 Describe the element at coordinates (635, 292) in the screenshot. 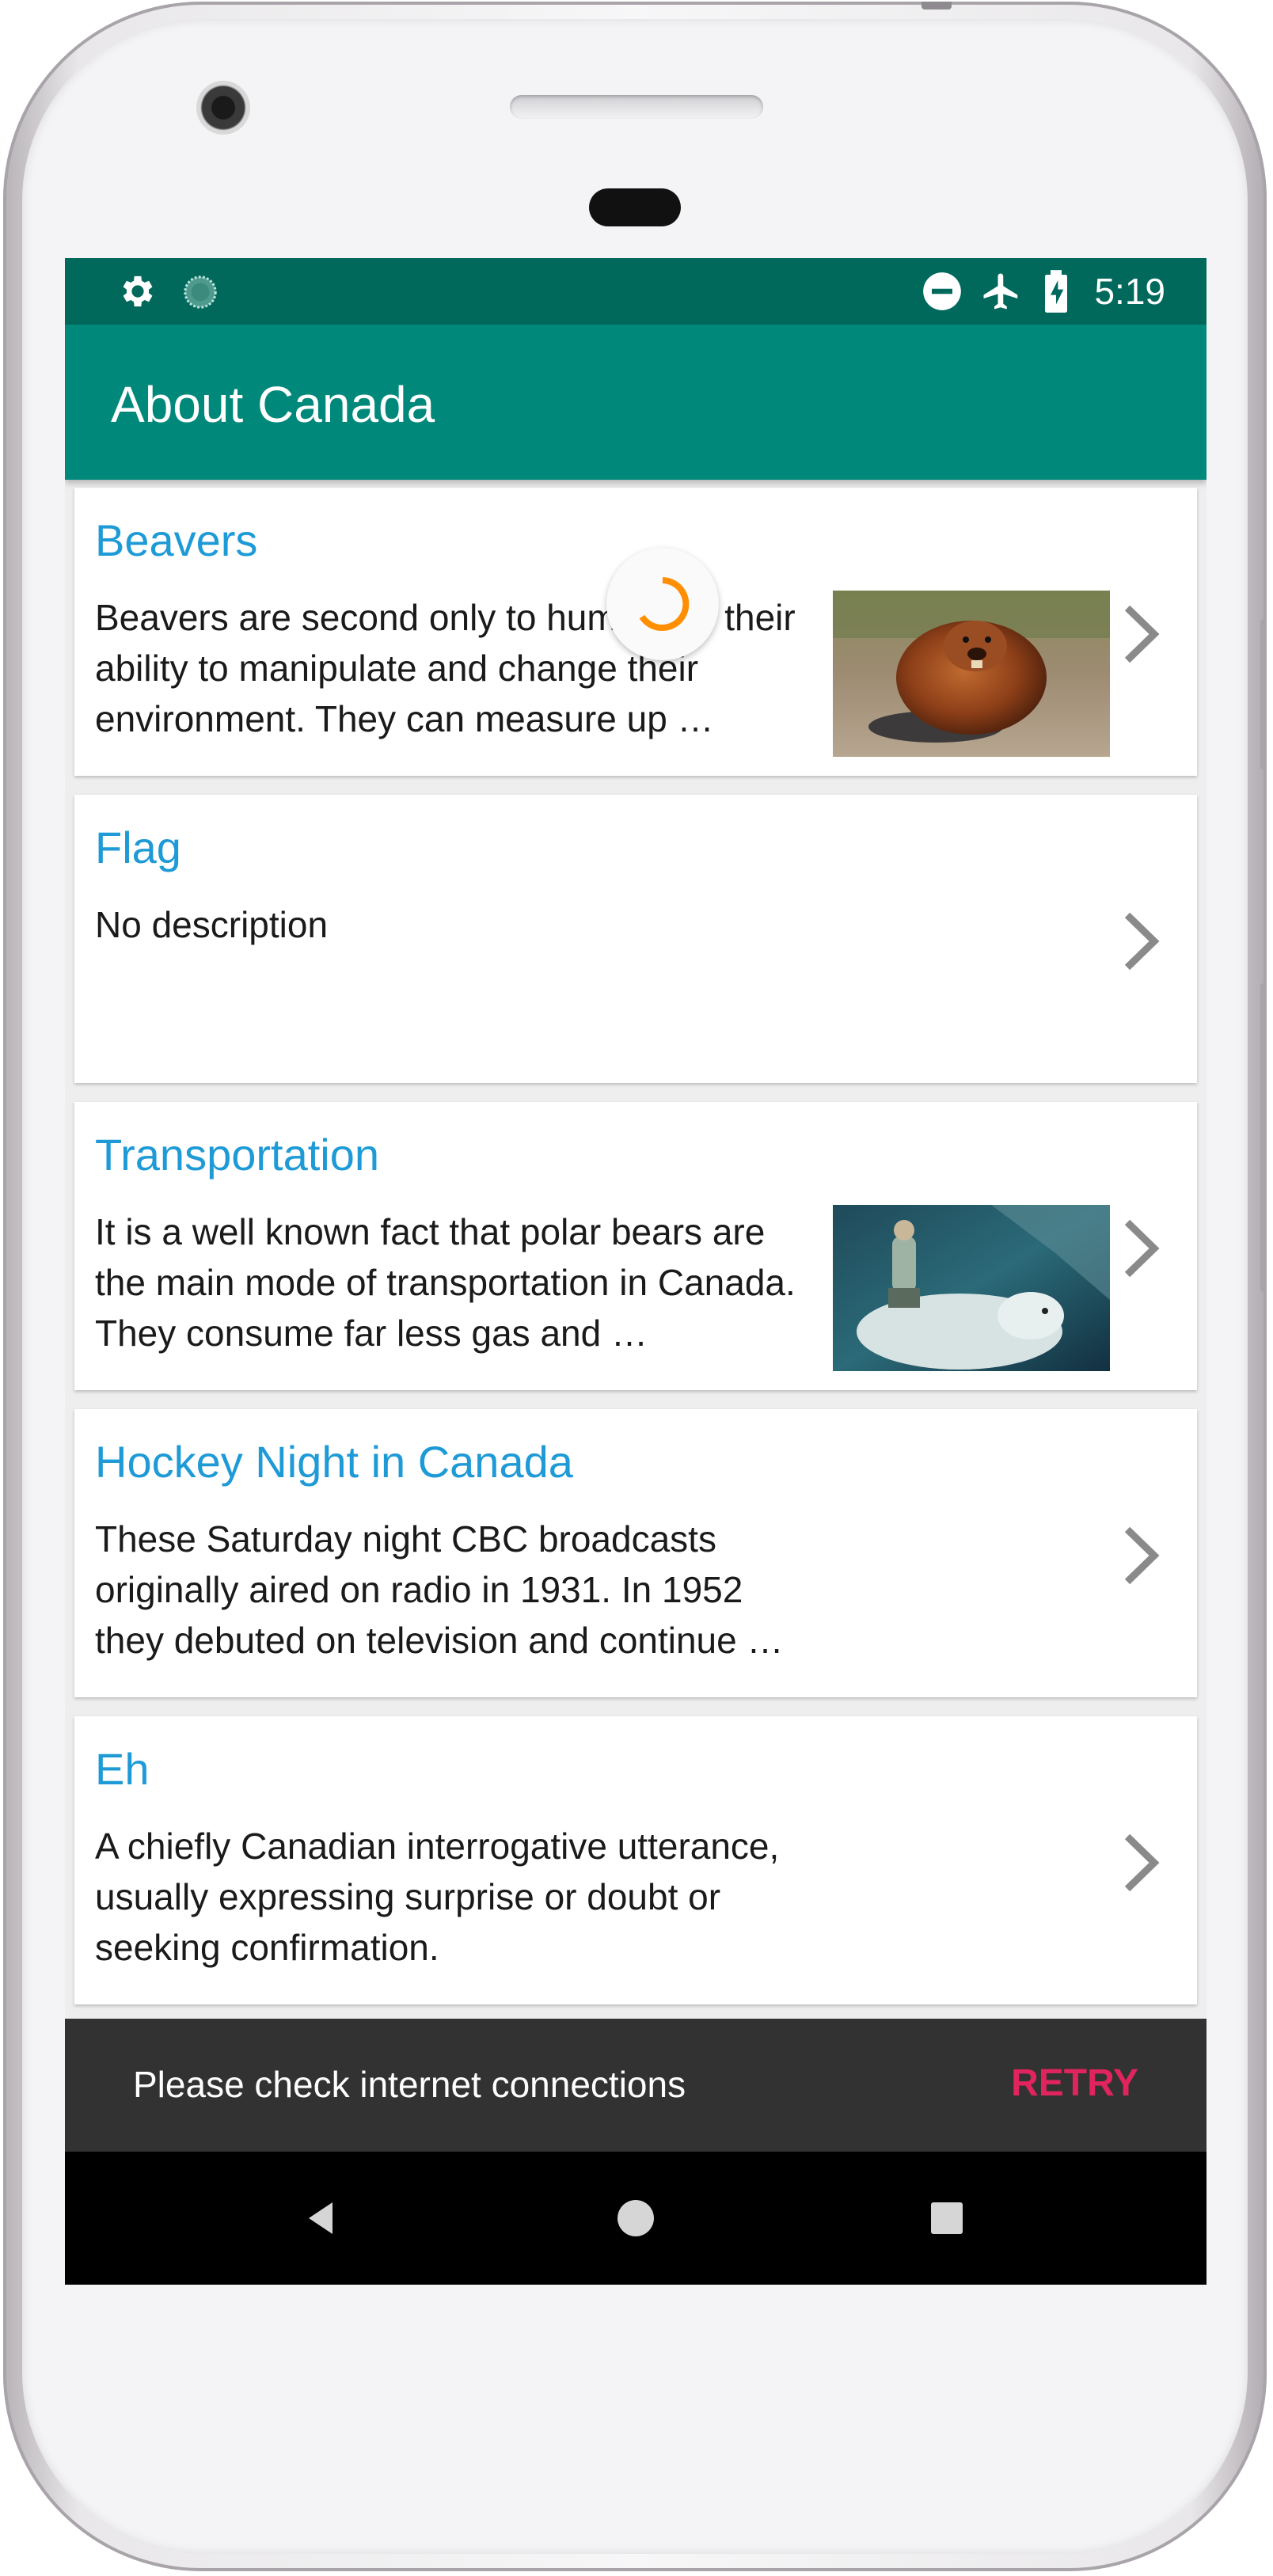

I see `status-bar: 5:19` at that location.